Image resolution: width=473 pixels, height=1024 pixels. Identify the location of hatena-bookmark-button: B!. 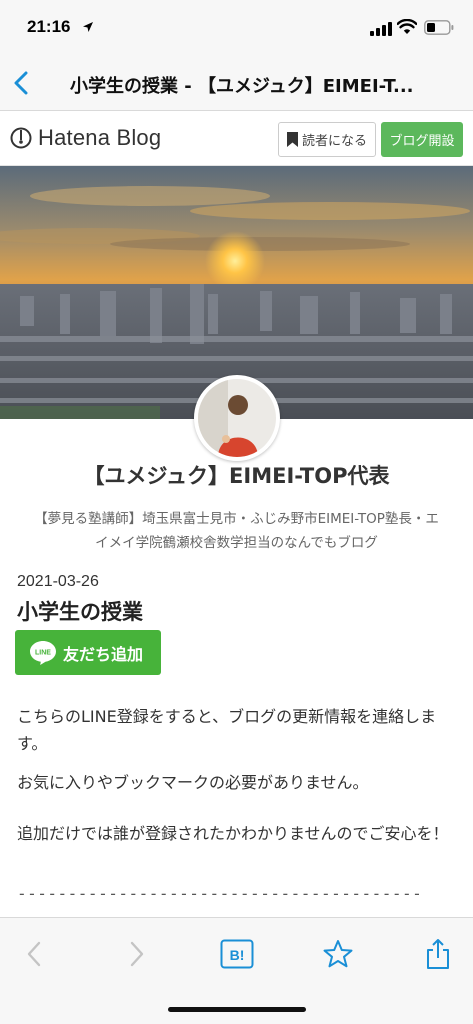
(237, 954).